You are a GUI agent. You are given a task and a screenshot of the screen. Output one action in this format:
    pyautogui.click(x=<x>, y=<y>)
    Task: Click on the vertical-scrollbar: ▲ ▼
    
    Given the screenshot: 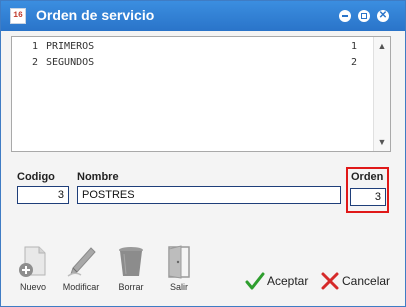 What is the action you would take?
    pyautogui.click(x=381, y=94)
    